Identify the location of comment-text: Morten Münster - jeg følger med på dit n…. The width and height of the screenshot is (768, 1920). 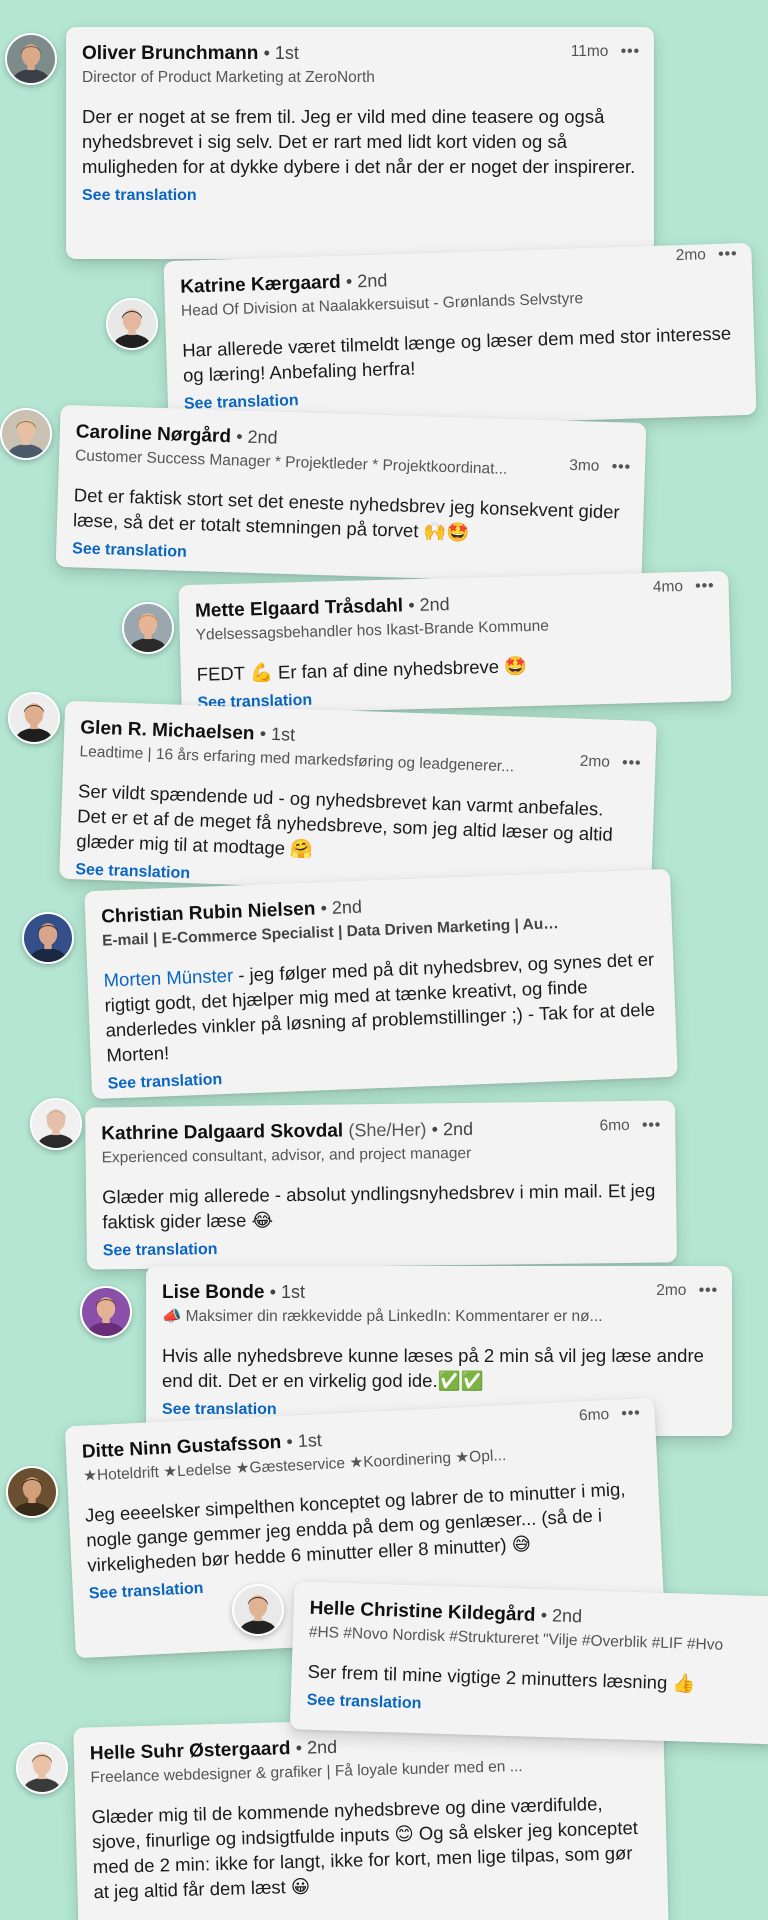
(379, 1007).